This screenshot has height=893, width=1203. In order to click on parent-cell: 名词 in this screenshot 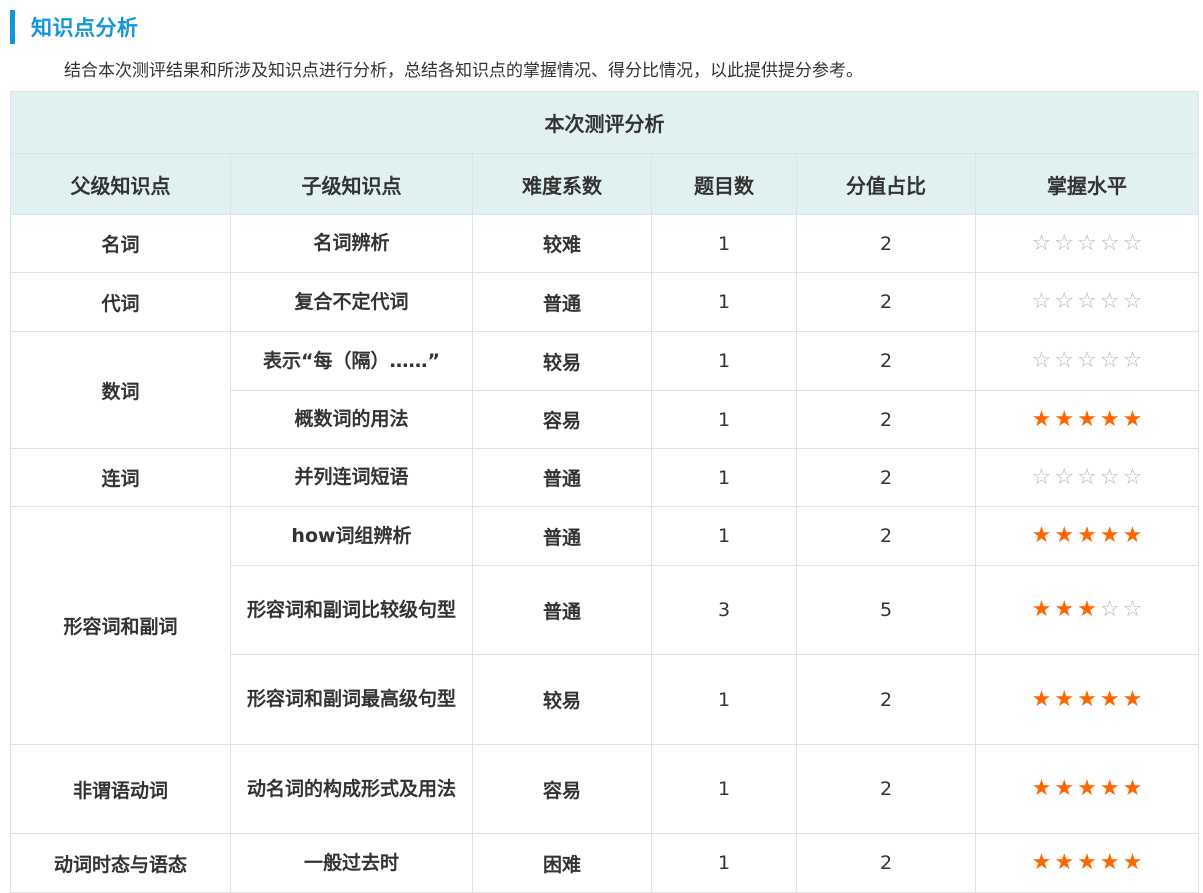, I will do `click(120, 243)`.